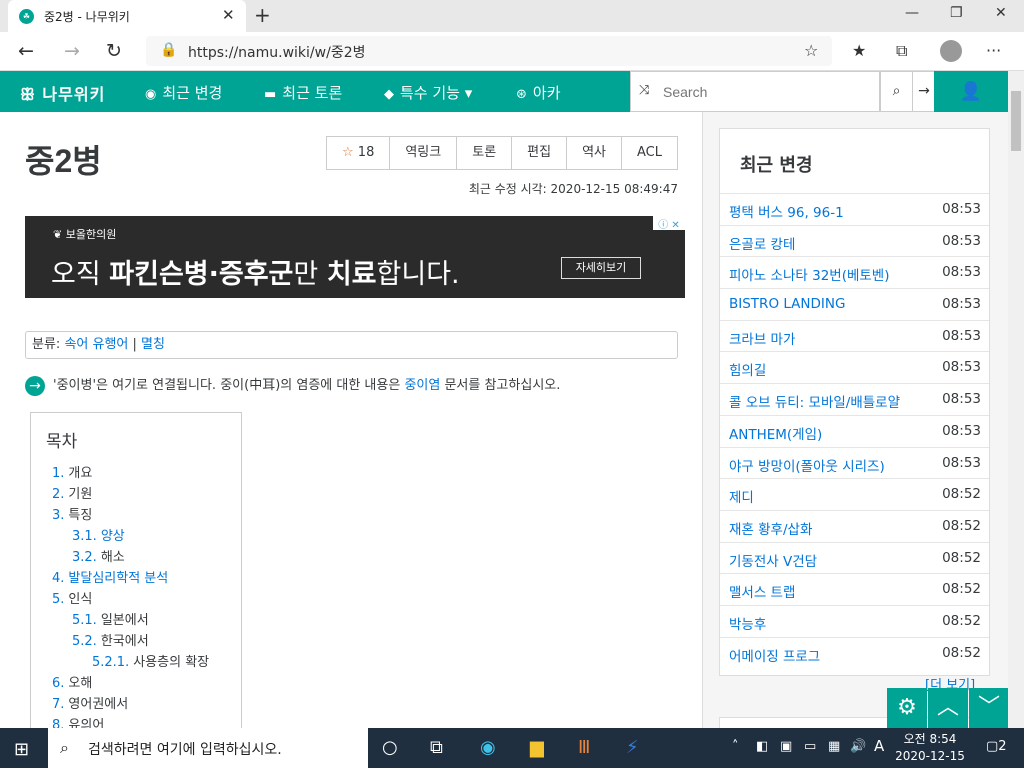  What do you see at coordinates (594, 153) in the screenshot?
I see `history-button: 역사` at bounding box center [594, 153].